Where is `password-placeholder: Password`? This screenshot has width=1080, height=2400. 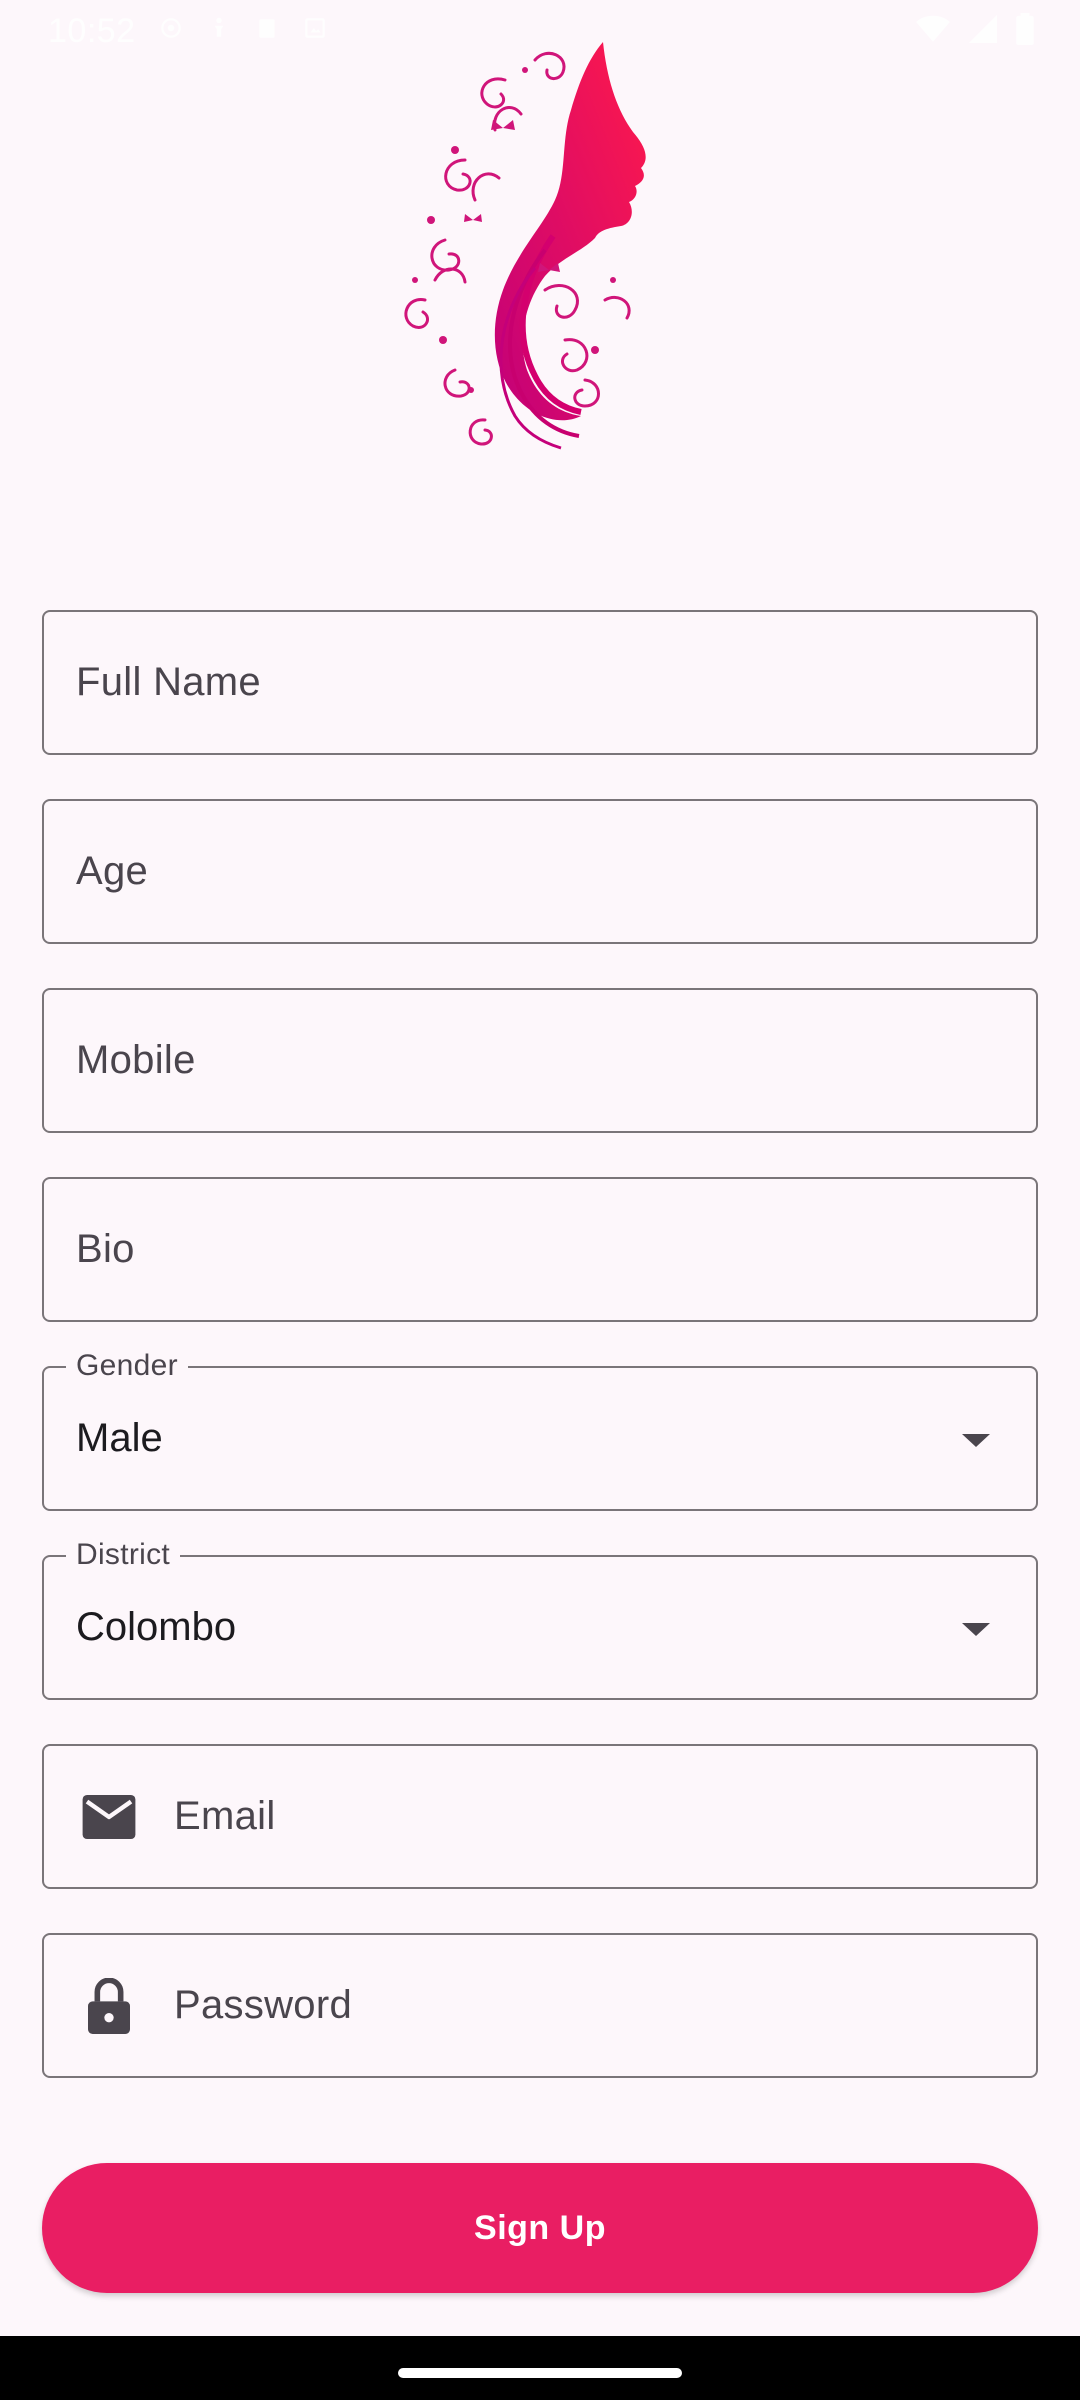
password-placeholder: Password is located at coordinates (263, 2005).